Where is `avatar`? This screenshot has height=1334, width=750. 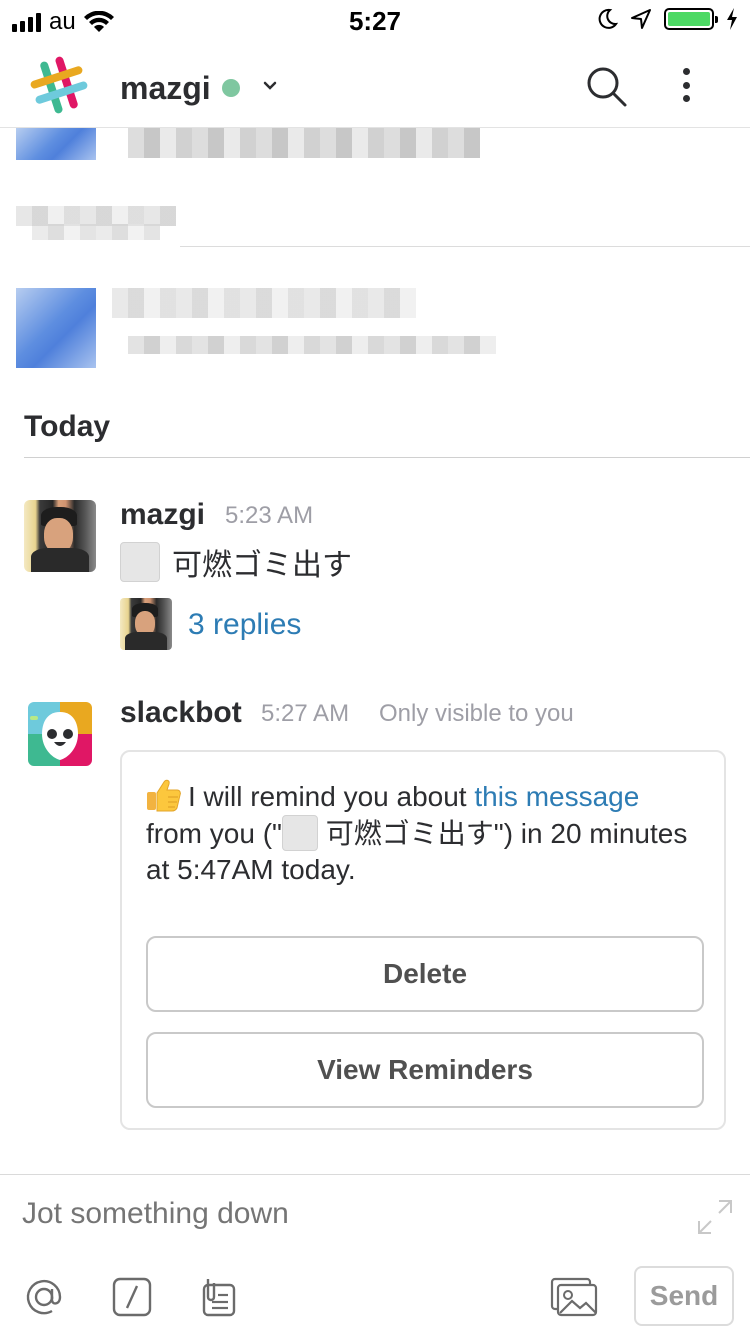
avatar is located at coordinates (60, 536).